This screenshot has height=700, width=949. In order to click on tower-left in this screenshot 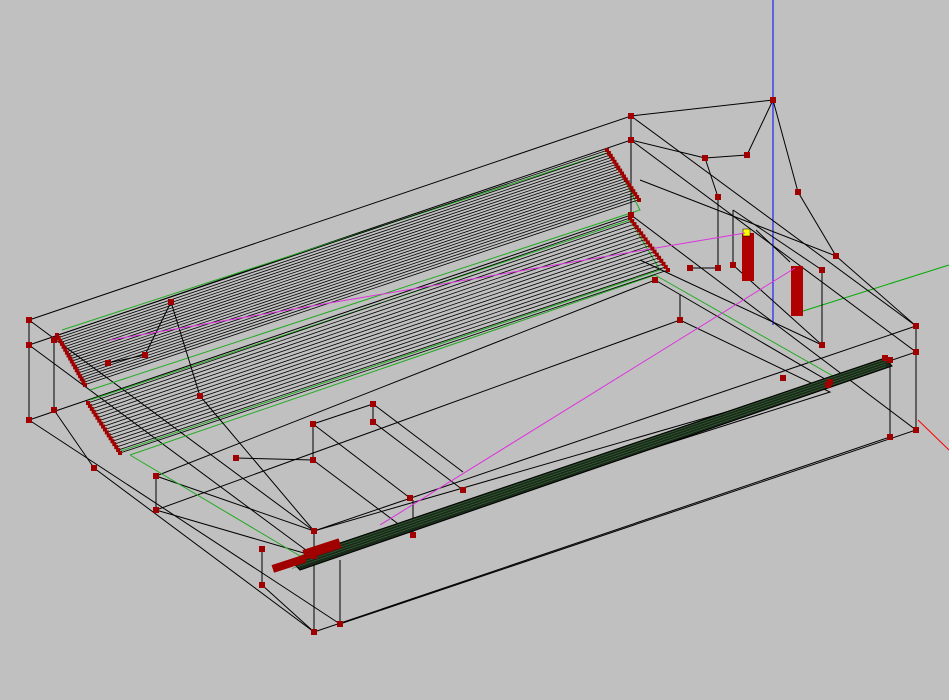, I will do `click(748, 257)`.